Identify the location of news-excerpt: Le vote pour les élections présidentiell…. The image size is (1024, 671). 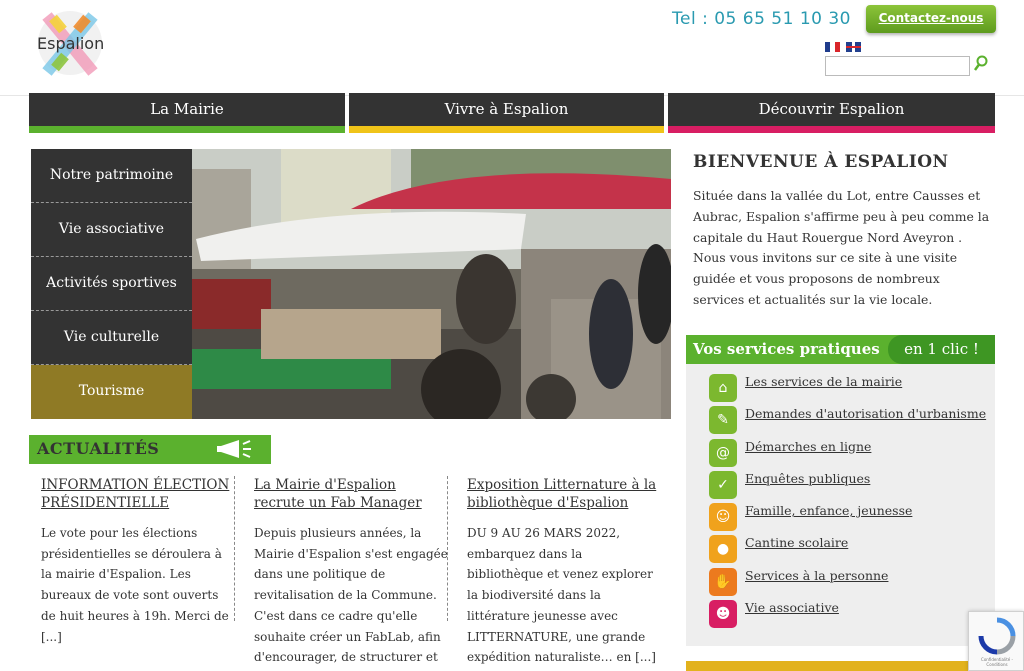
(135, 585).